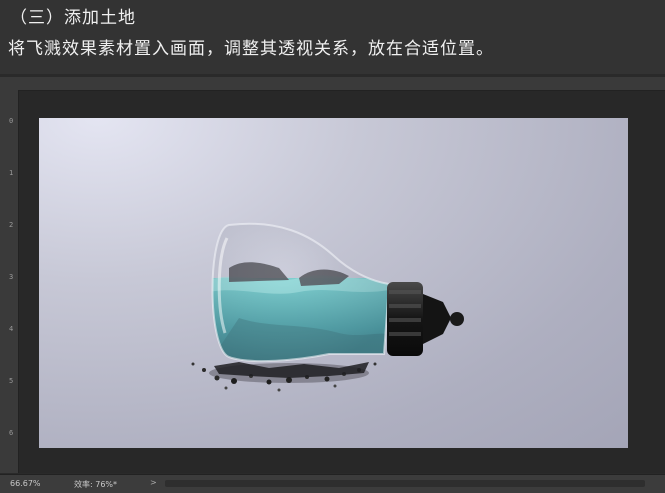 The height and width of the screenshot is (493, 665). I want to click on status-menu-arrow-icon: >, so click(153, 482).